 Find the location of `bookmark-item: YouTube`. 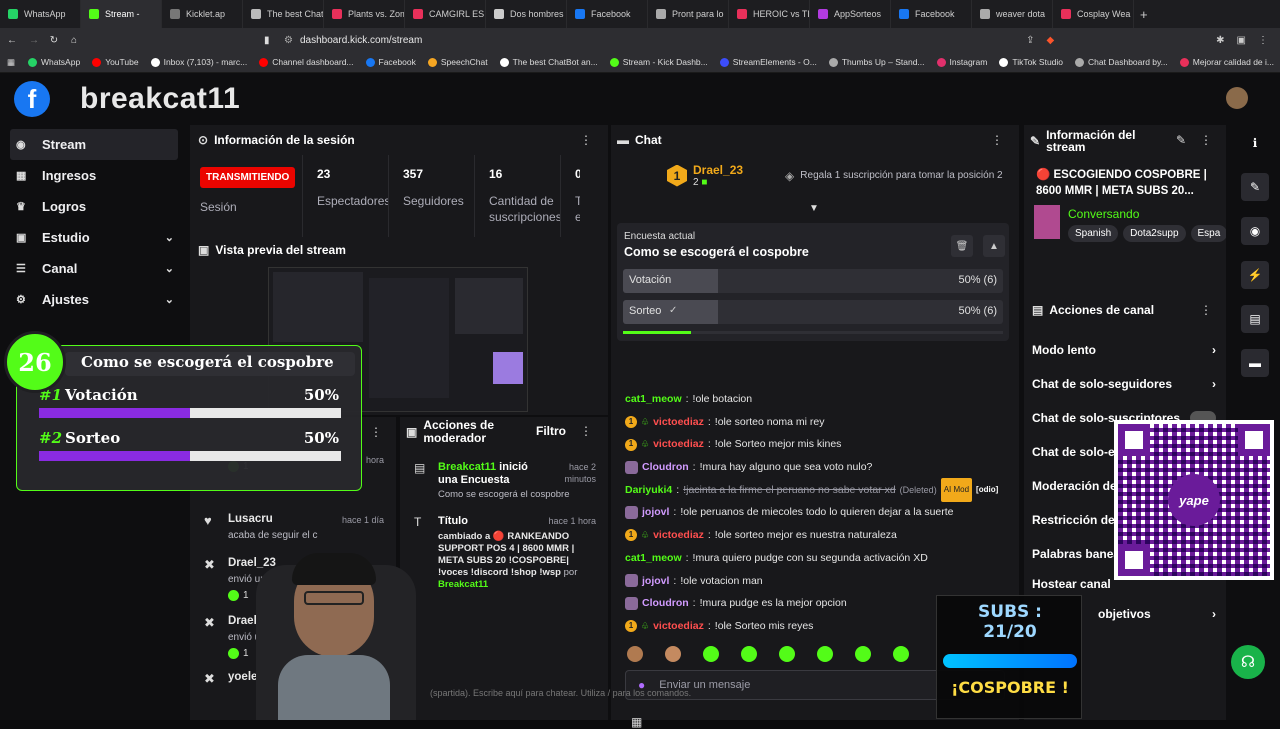

bookmark-item: YouTube is located at coordinates (115, 62).